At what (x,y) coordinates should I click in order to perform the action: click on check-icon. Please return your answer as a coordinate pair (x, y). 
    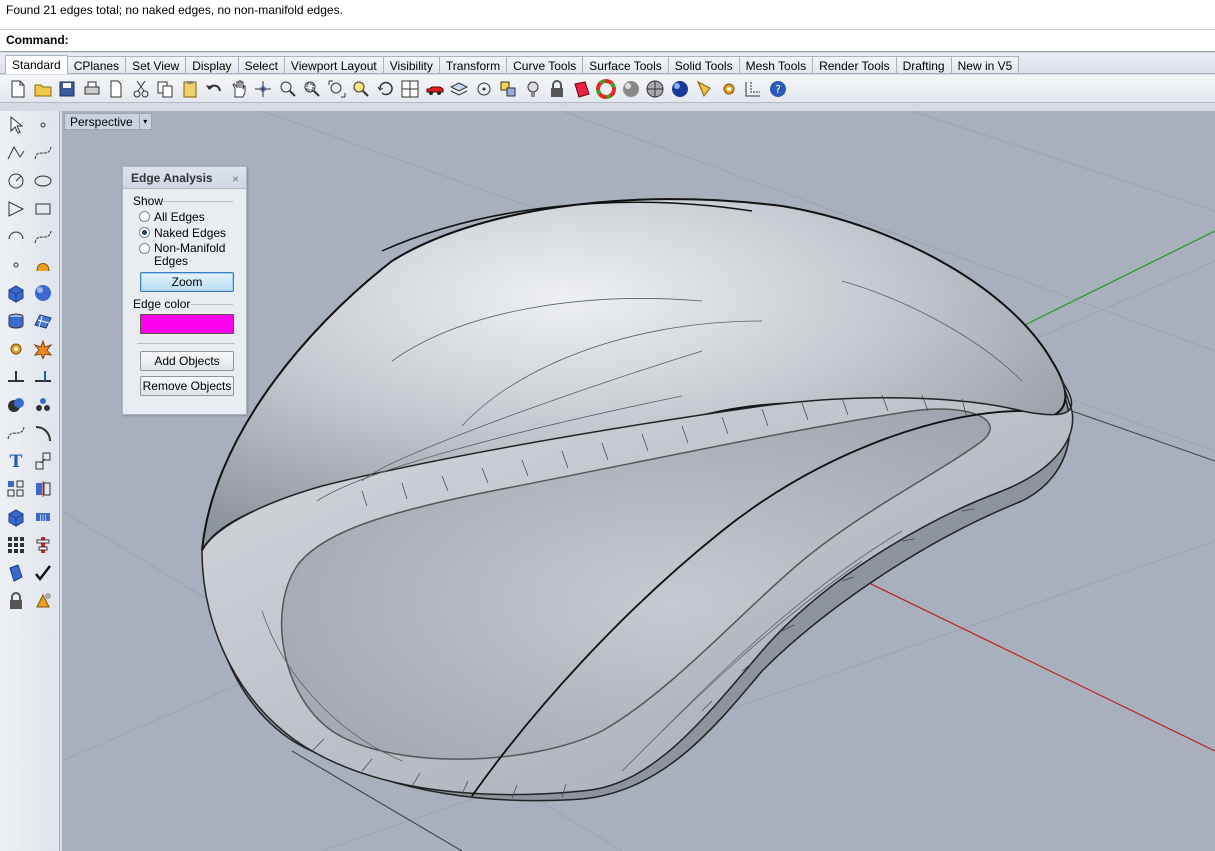
    Looking at the image, I should click on (42, 573).